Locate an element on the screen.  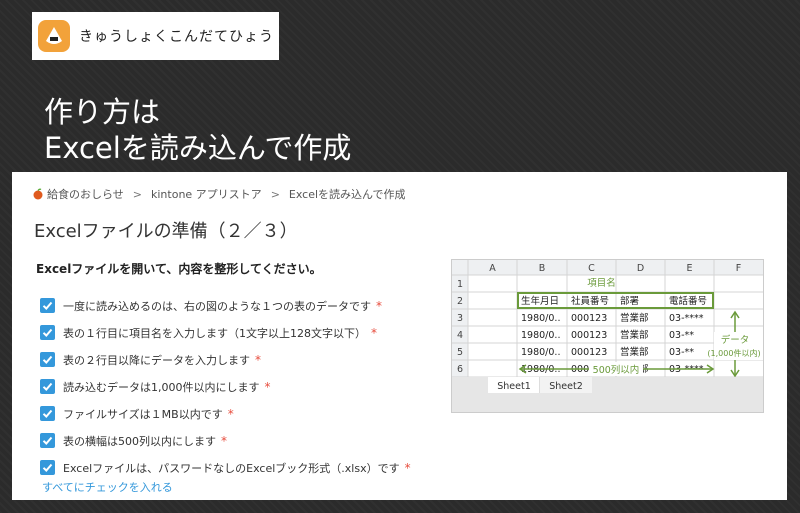
header-cell: 電話番号 is located at coordinates (688, 301).